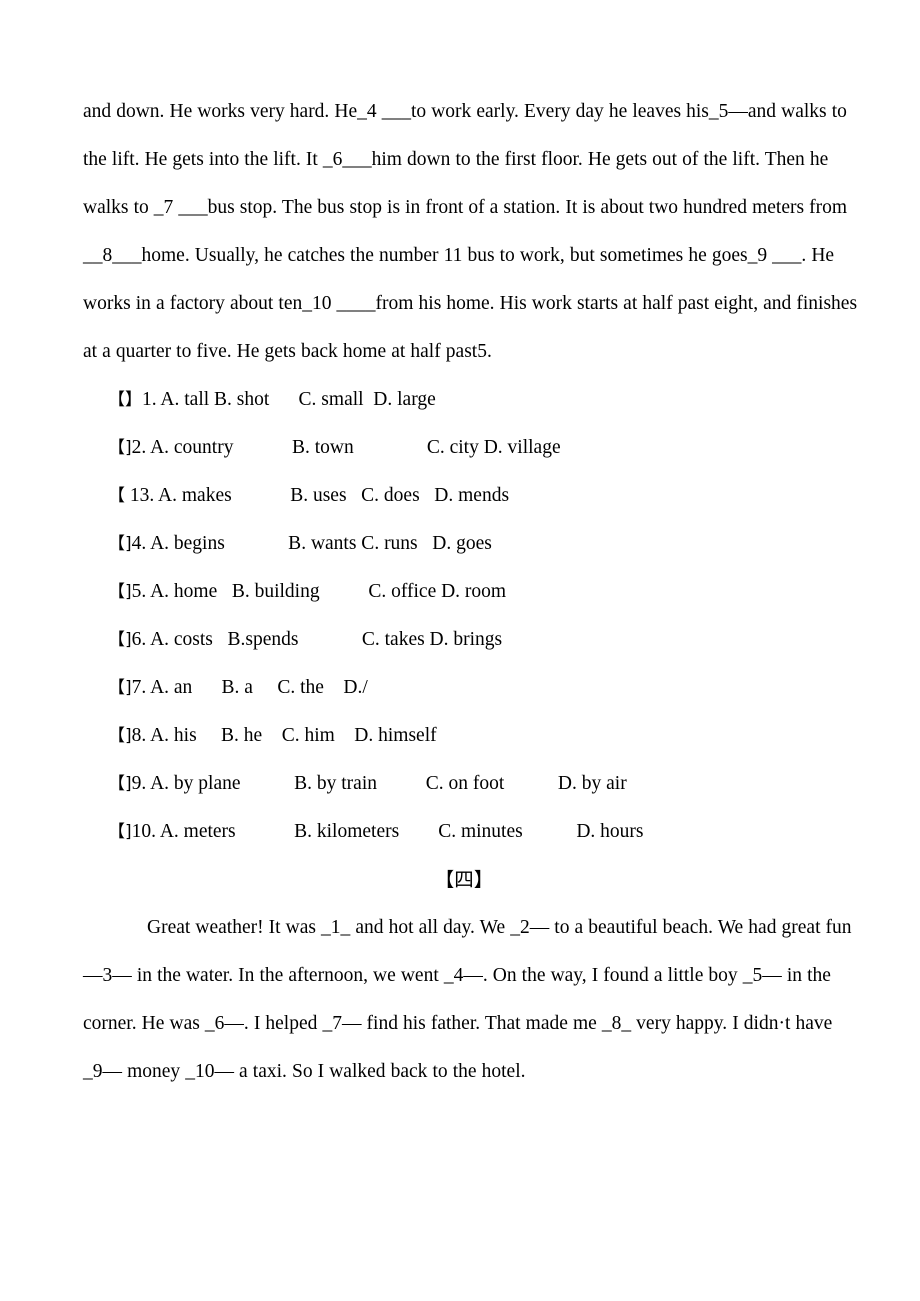  Describe the element at coordinates (249, 687) in the screenshot. I see `option-row-text: 7. A. an B. a C. the D./` at that location.